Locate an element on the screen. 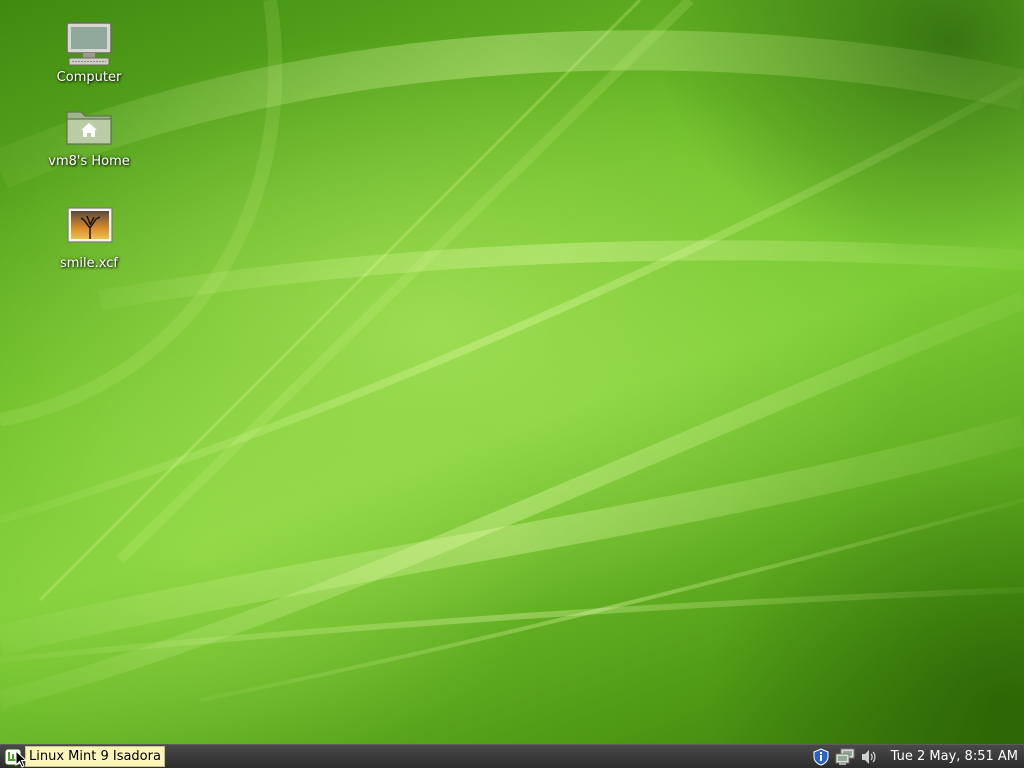 The height and width of the screenshot is (770, 1024). mint-menu-button: Linux Mint 9 Isadora is located at coordinates (84, 757).